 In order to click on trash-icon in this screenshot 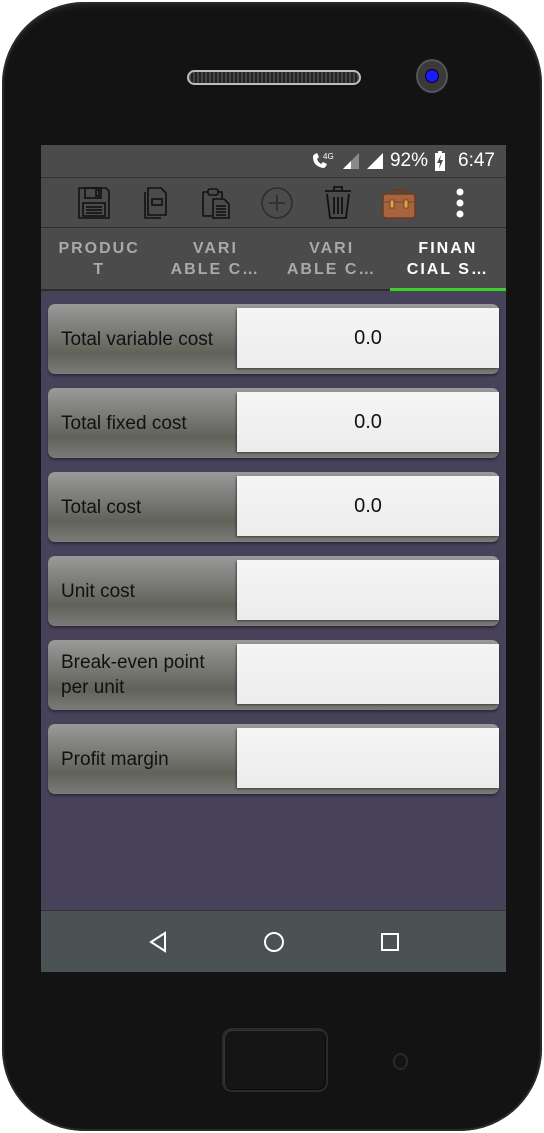, I will do `click(337, 202)`.